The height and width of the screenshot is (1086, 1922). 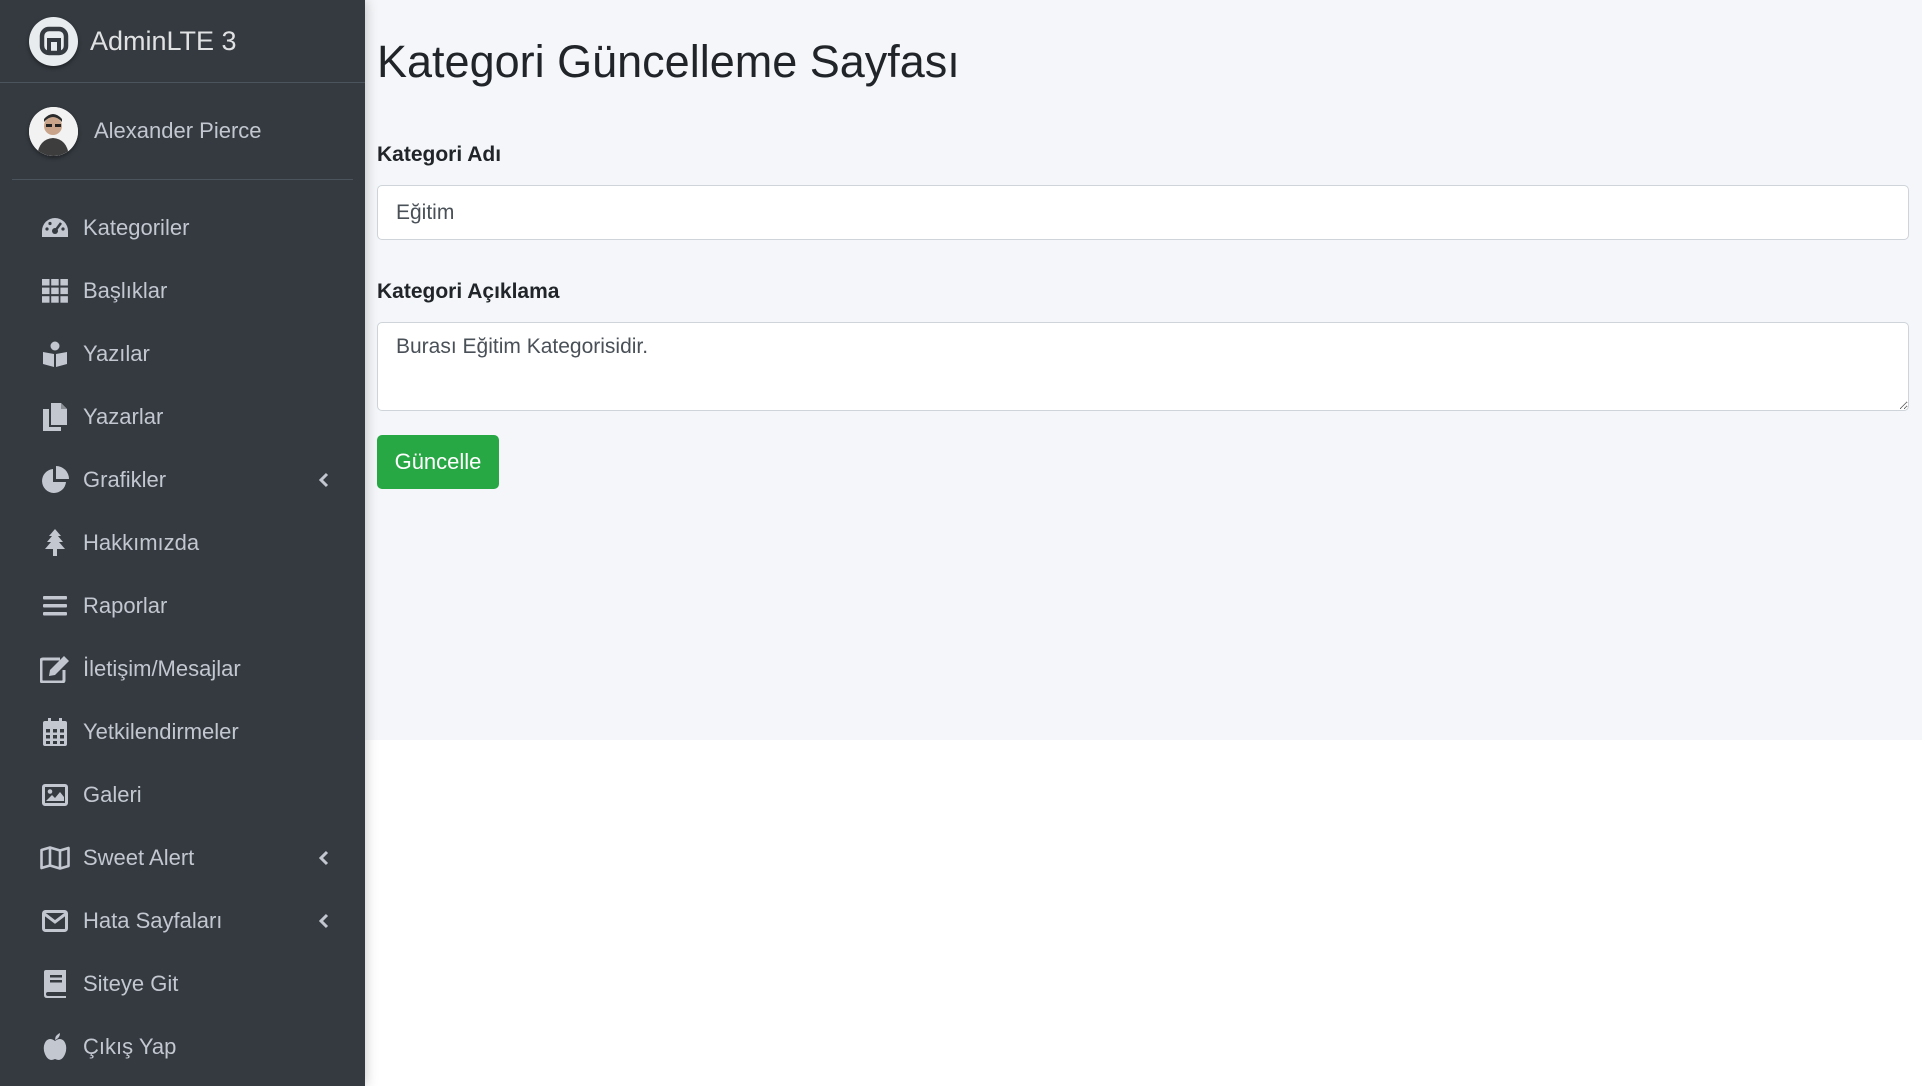 What do you see at coordinates (112, 794) in the screenshot?
I see `sidebar-item-label: Galeri` at bounding box center [112, 794].